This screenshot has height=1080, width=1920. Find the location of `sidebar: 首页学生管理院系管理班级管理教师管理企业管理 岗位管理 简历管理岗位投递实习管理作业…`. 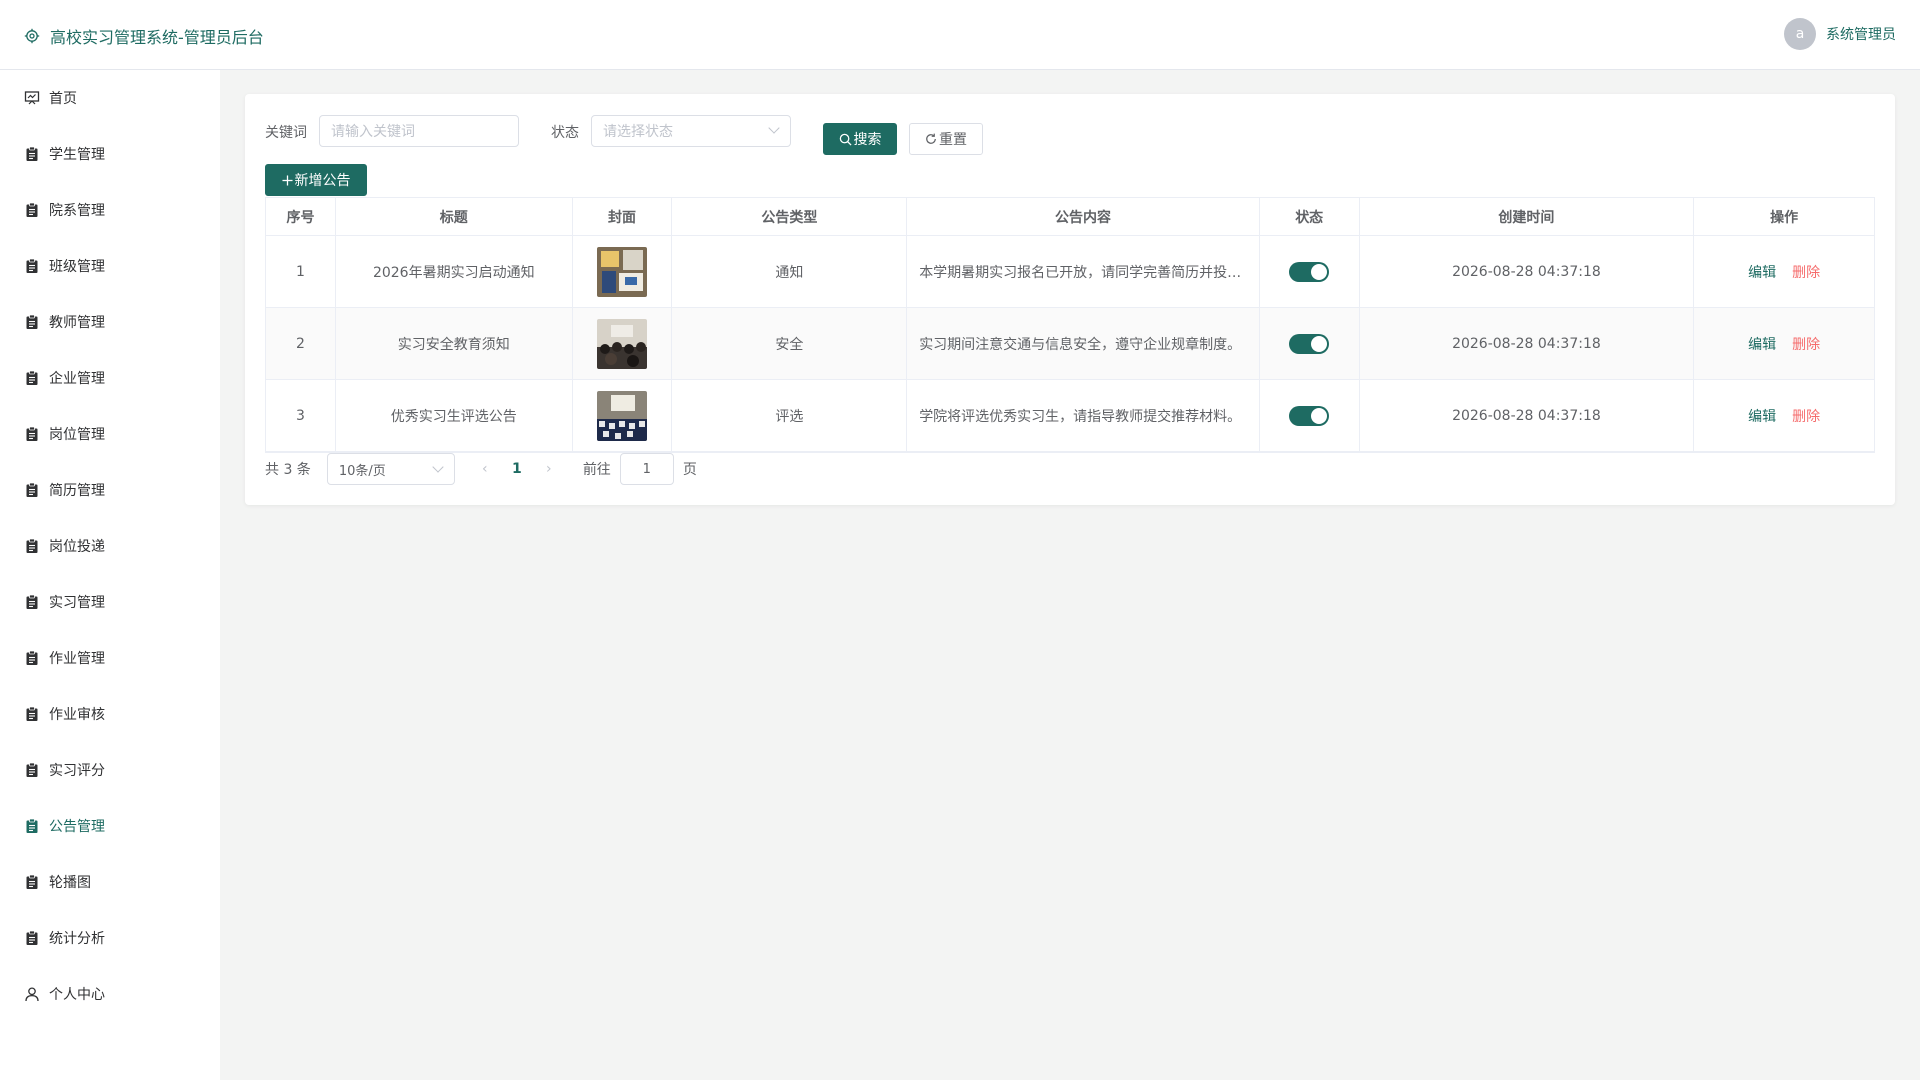

sidebar: 首页学生管理院系管理班级管理教师管理企业管理 岗位管理 简历管理岗位投递实习管理作业… is located at coordinates (110, 575).